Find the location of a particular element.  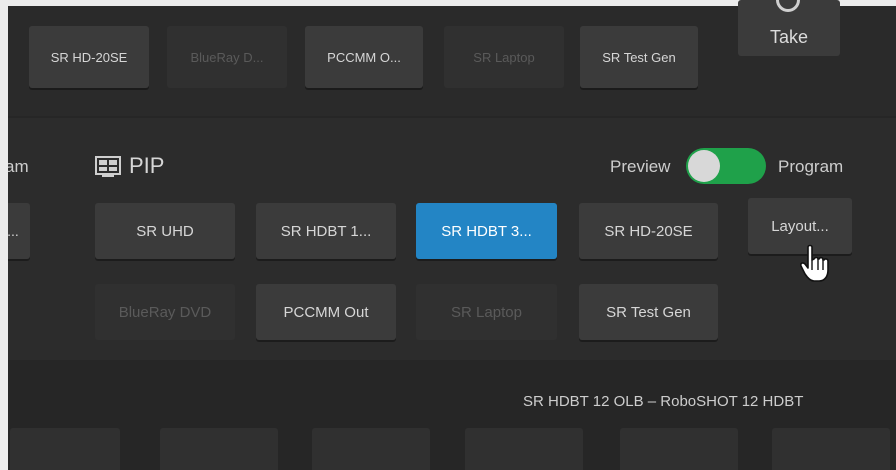

take-label: Take is located at coordinates (789, 37).